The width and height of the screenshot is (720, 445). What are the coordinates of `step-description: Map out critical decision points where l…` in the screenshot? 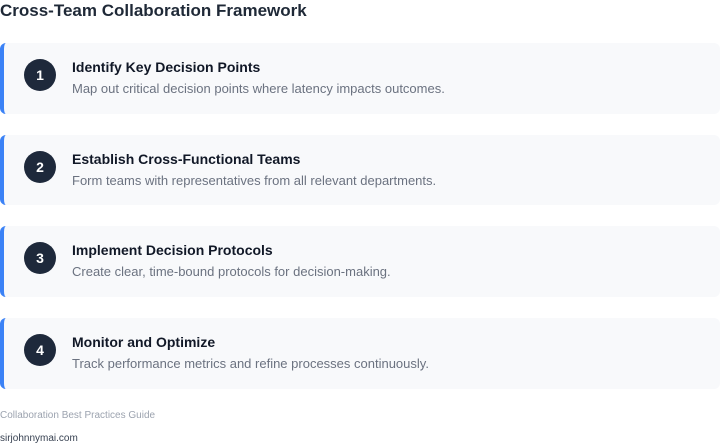 It's located at (258, 88).